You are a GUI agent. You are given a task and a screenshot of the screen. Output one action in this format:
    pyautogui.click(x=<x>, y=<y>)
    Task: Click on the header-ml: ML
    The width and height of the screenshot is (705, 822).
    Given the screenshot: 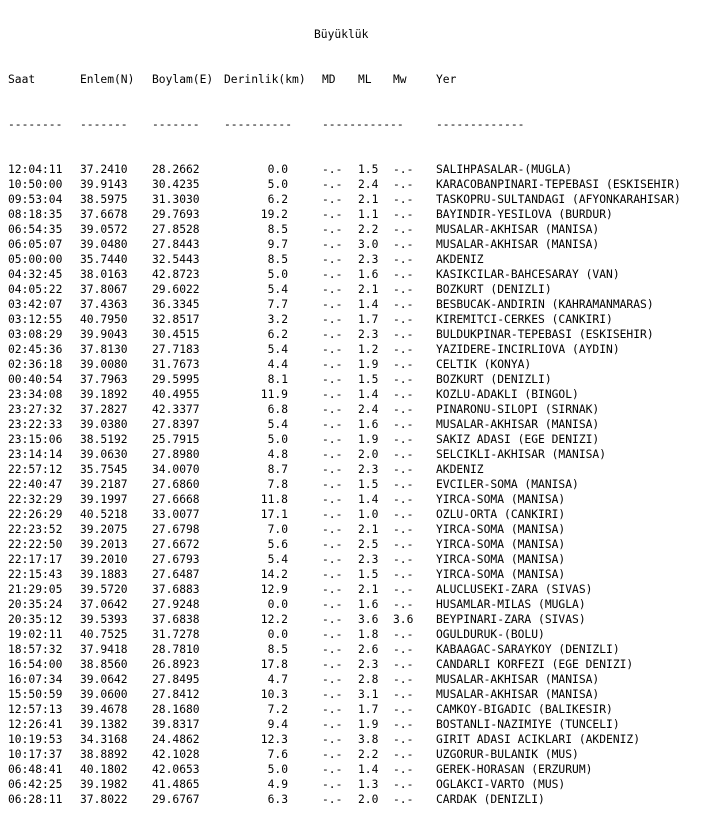 What is the action you would take?
    pyautogui.click(x=365, y=79)
    